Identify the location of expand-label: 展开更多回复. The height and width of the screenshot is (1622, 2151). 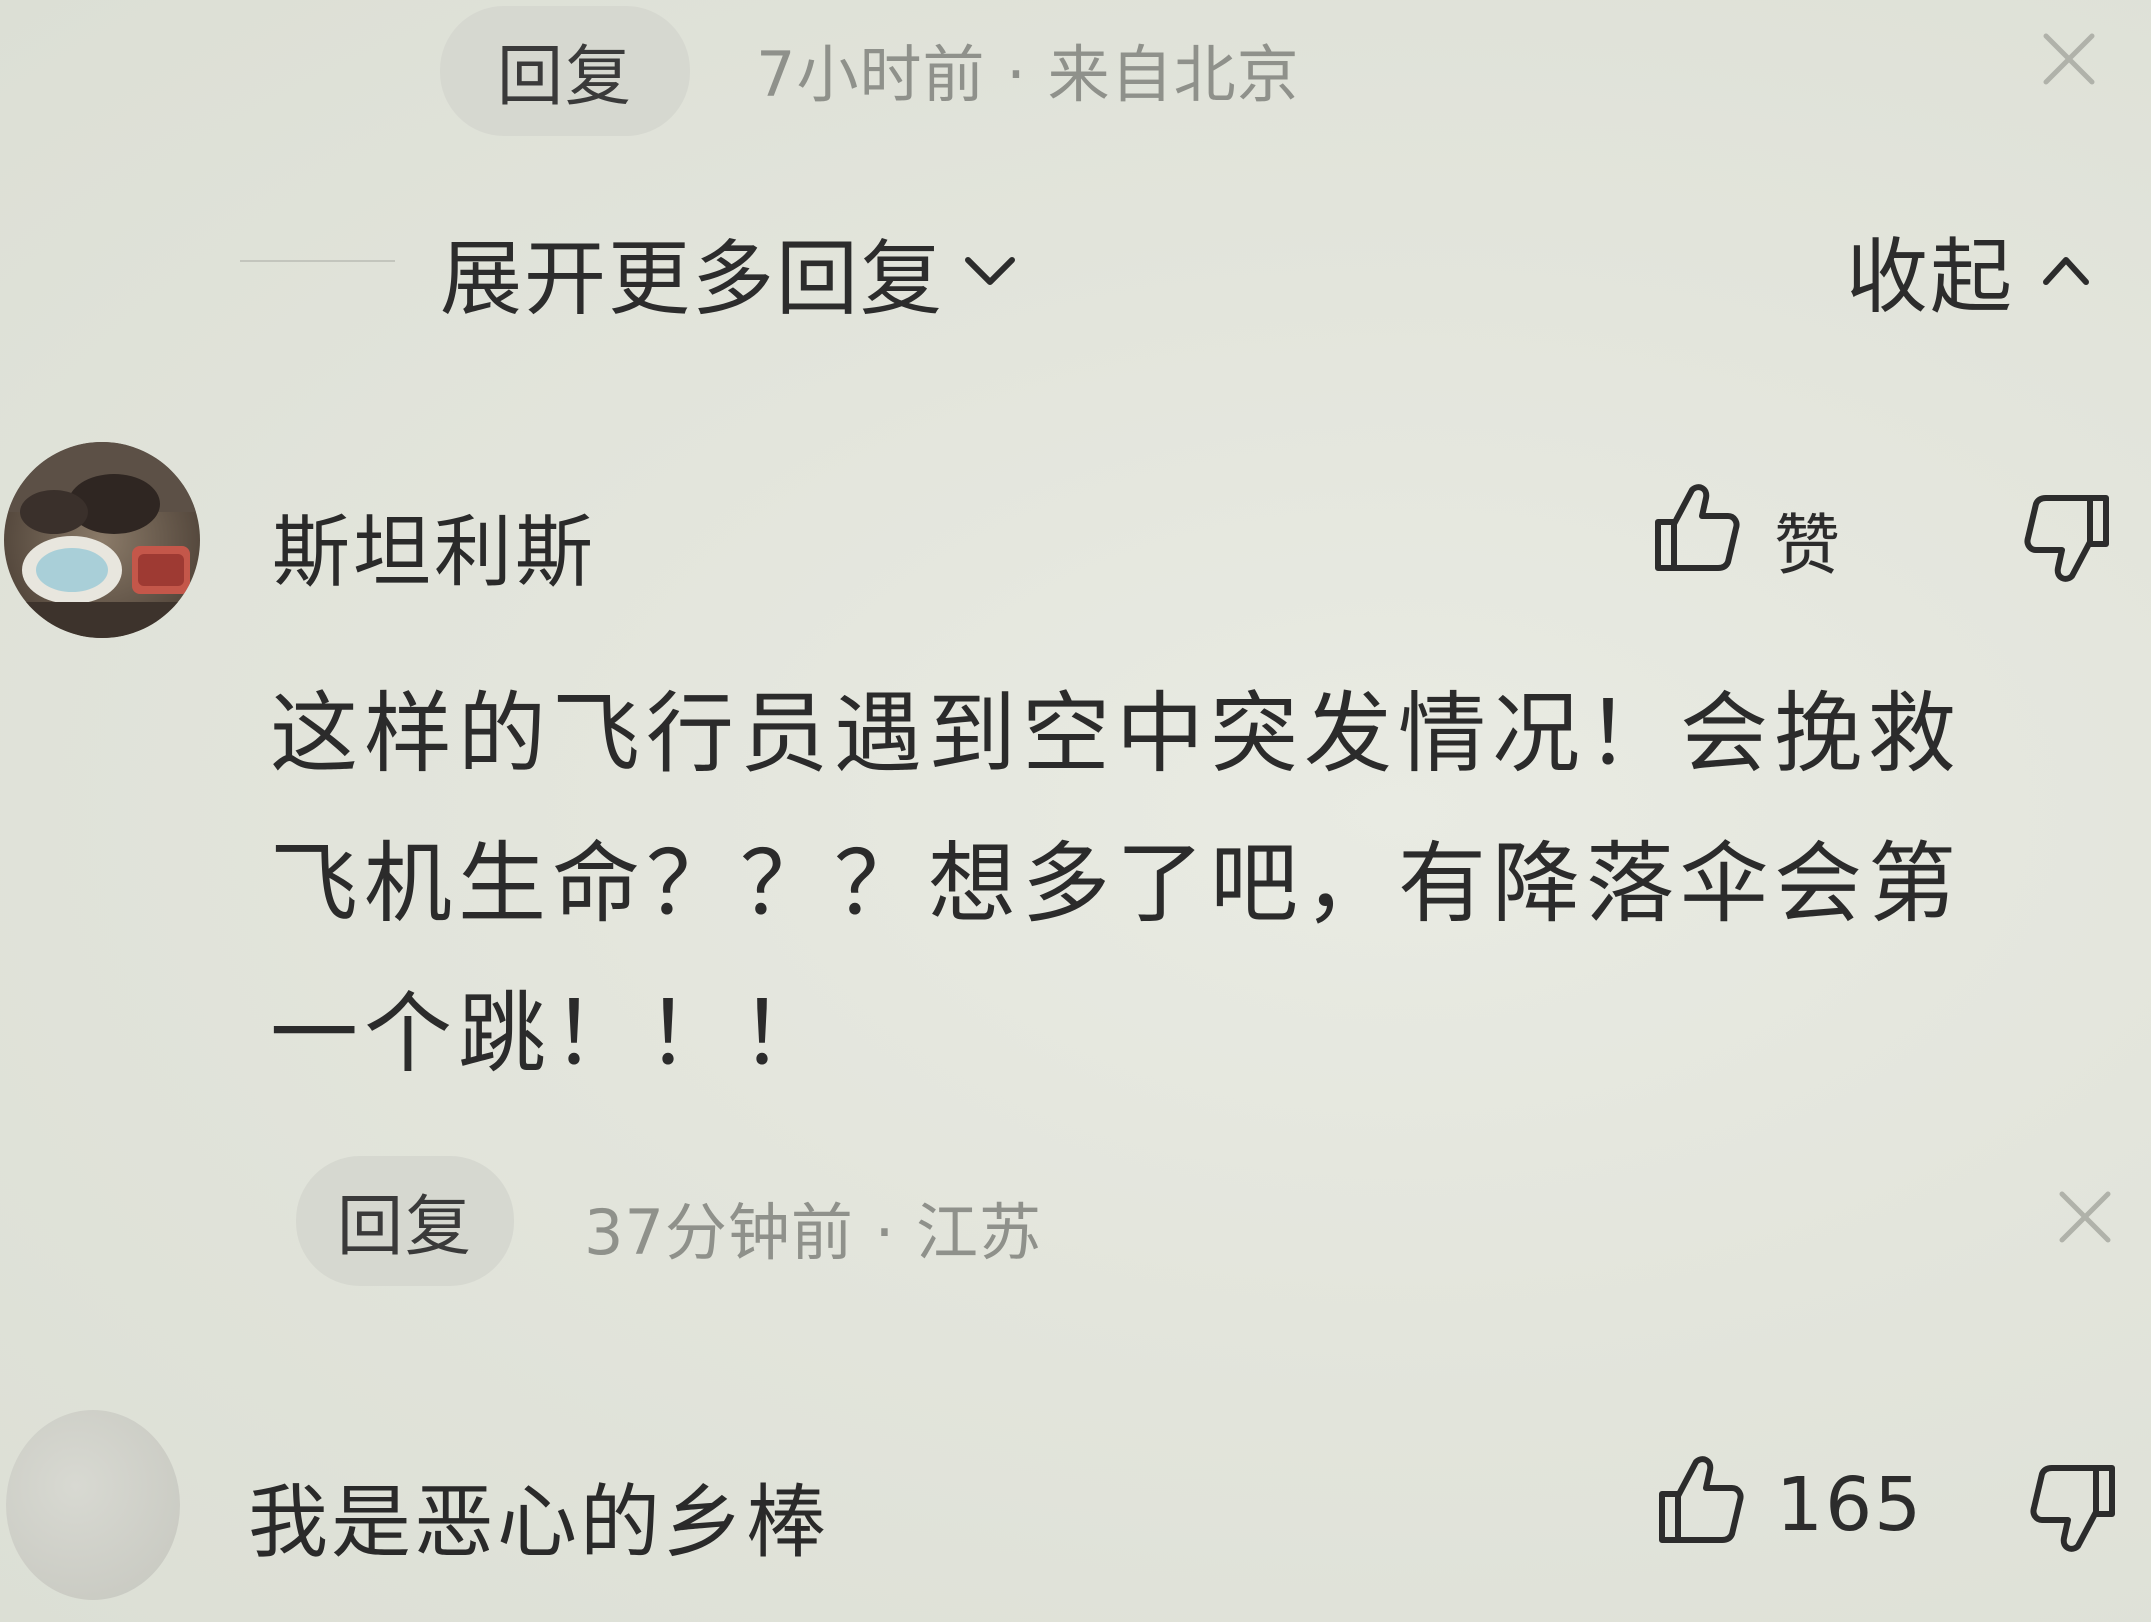
(692, 279).